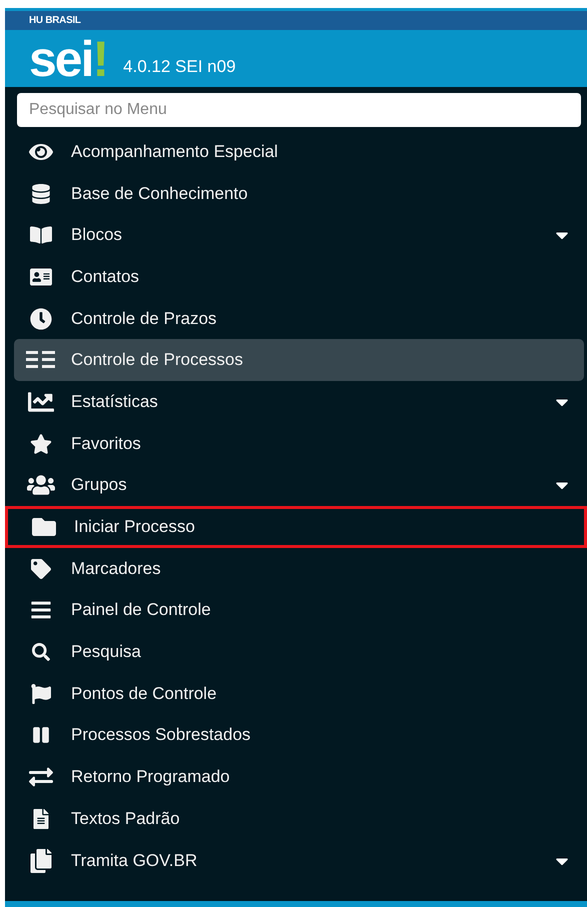 Image resolution: width=587 pixels, height=907 pixels. Describe the element at coordinates (299, 861) in the screenshot. I see `menu-item: Tramita GOV.BR` at that location.